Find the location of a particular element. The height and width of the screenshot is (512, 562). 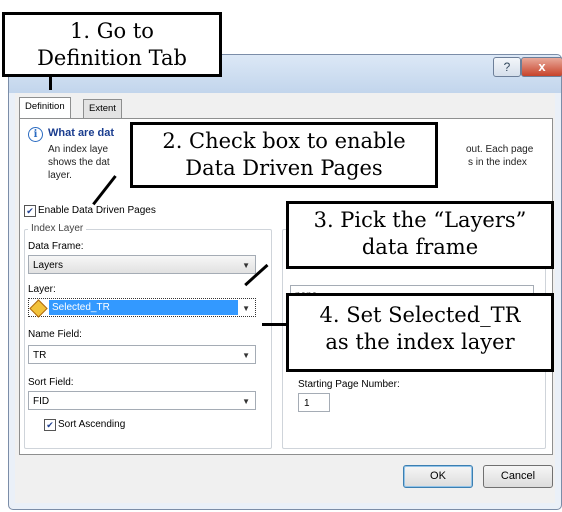

callout-step3-line1: 3. Pick the “Layers” is located at coordinates (420, 220).